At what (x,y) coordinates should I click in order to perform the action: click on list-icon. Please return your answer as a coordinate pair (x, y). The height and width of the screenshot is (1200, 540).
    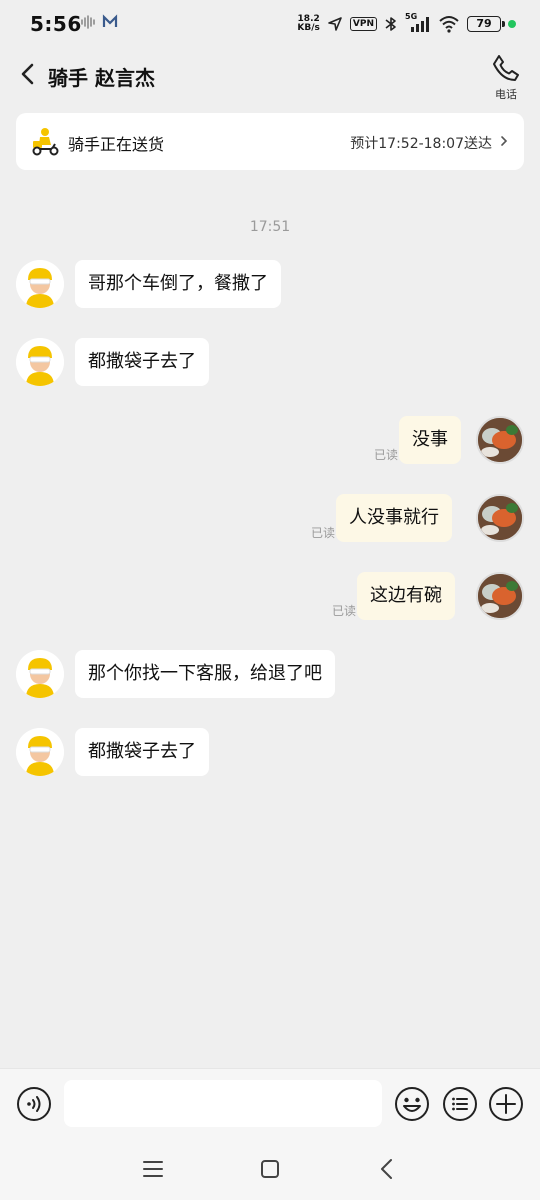
    Looking at the image, I should click on (460, 1104).